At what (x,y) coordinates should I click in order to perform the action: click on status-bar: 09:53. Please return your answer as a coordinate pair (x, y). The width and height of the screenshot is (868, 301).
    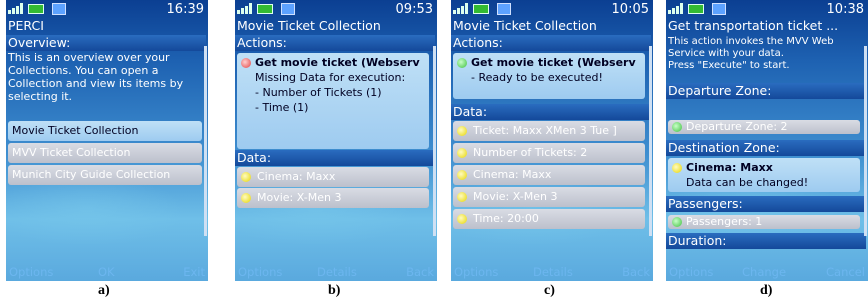
    Looking at the image, I should click on (336, 8).